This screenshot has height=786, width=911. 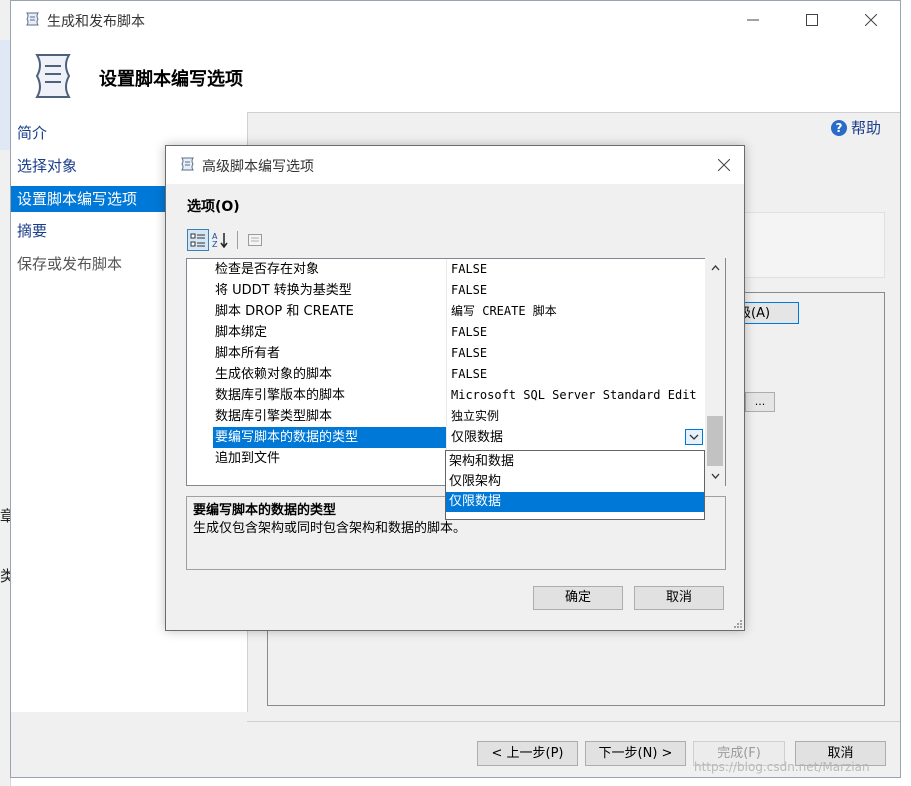 What do you see at coordinates (96, 22) in the screenshot?
I see `wizard-title: 生成和发布脚本` at bounding box center [96, 22].